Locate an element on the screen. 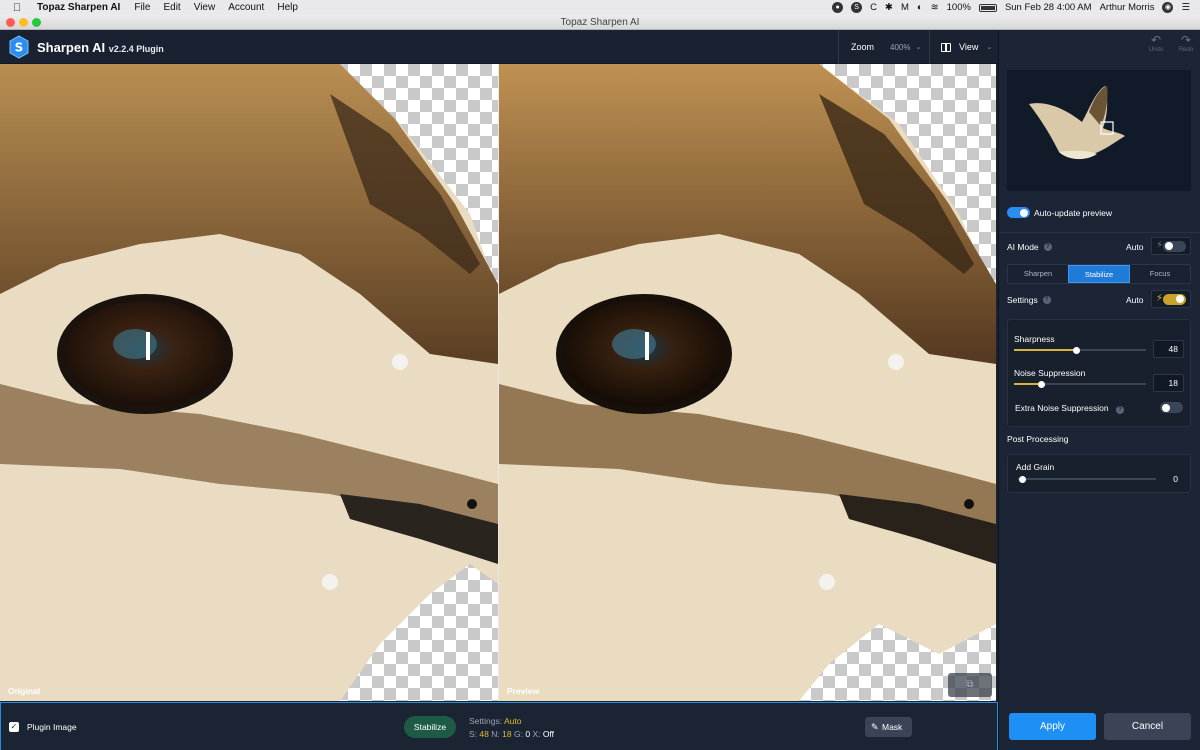  zoom-window-button is located at coordinates (36, 22).